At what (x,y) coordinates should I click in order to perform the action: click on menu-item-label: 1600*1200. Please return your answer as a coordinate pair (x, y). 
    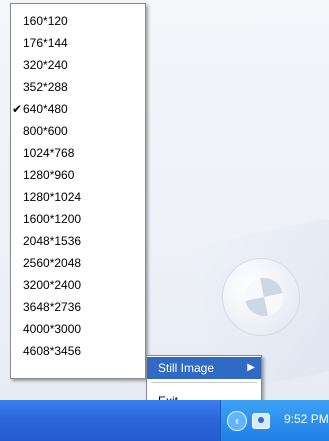
    Looking at the image, I should click on (52, 219).